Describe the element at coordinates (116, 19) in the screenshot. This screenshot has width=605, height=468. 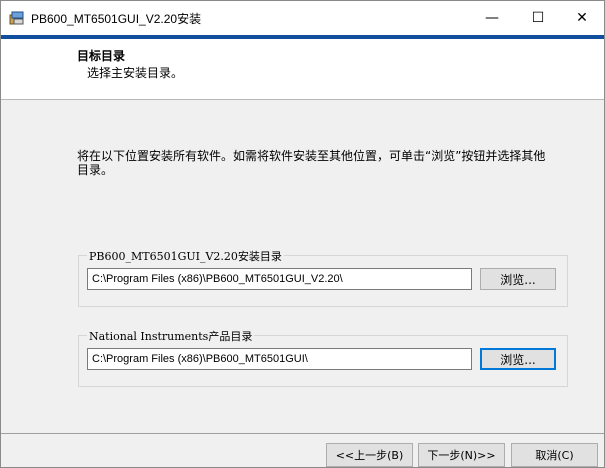
I see `window-title: PB600_MT6501GUI_V2.20安装` at that location.